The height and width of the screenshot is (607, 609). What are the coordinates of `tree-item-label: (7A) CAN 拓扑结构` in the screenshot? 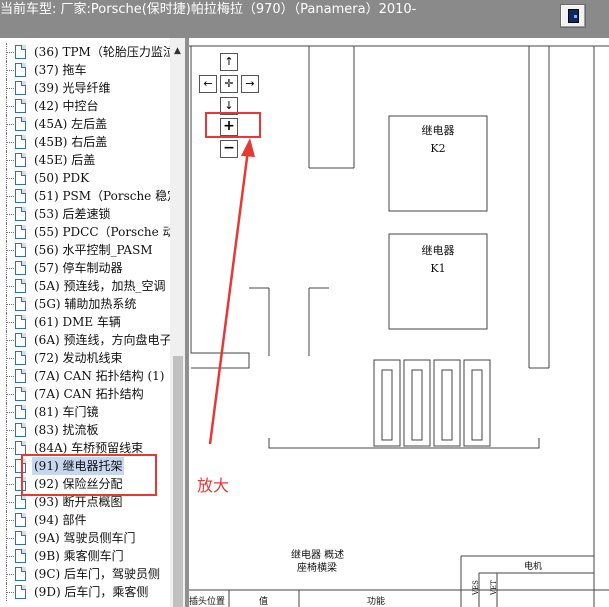 It's located at (89, 394).